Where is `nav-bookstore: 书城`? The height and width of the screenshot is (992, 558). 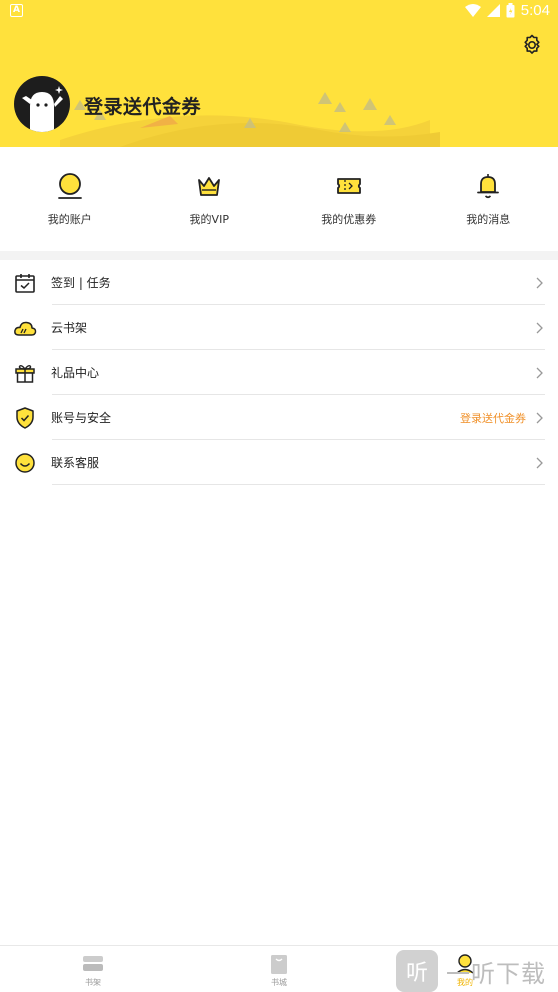 nav-bookstore: 书城 is located at coordinates (279, 969).